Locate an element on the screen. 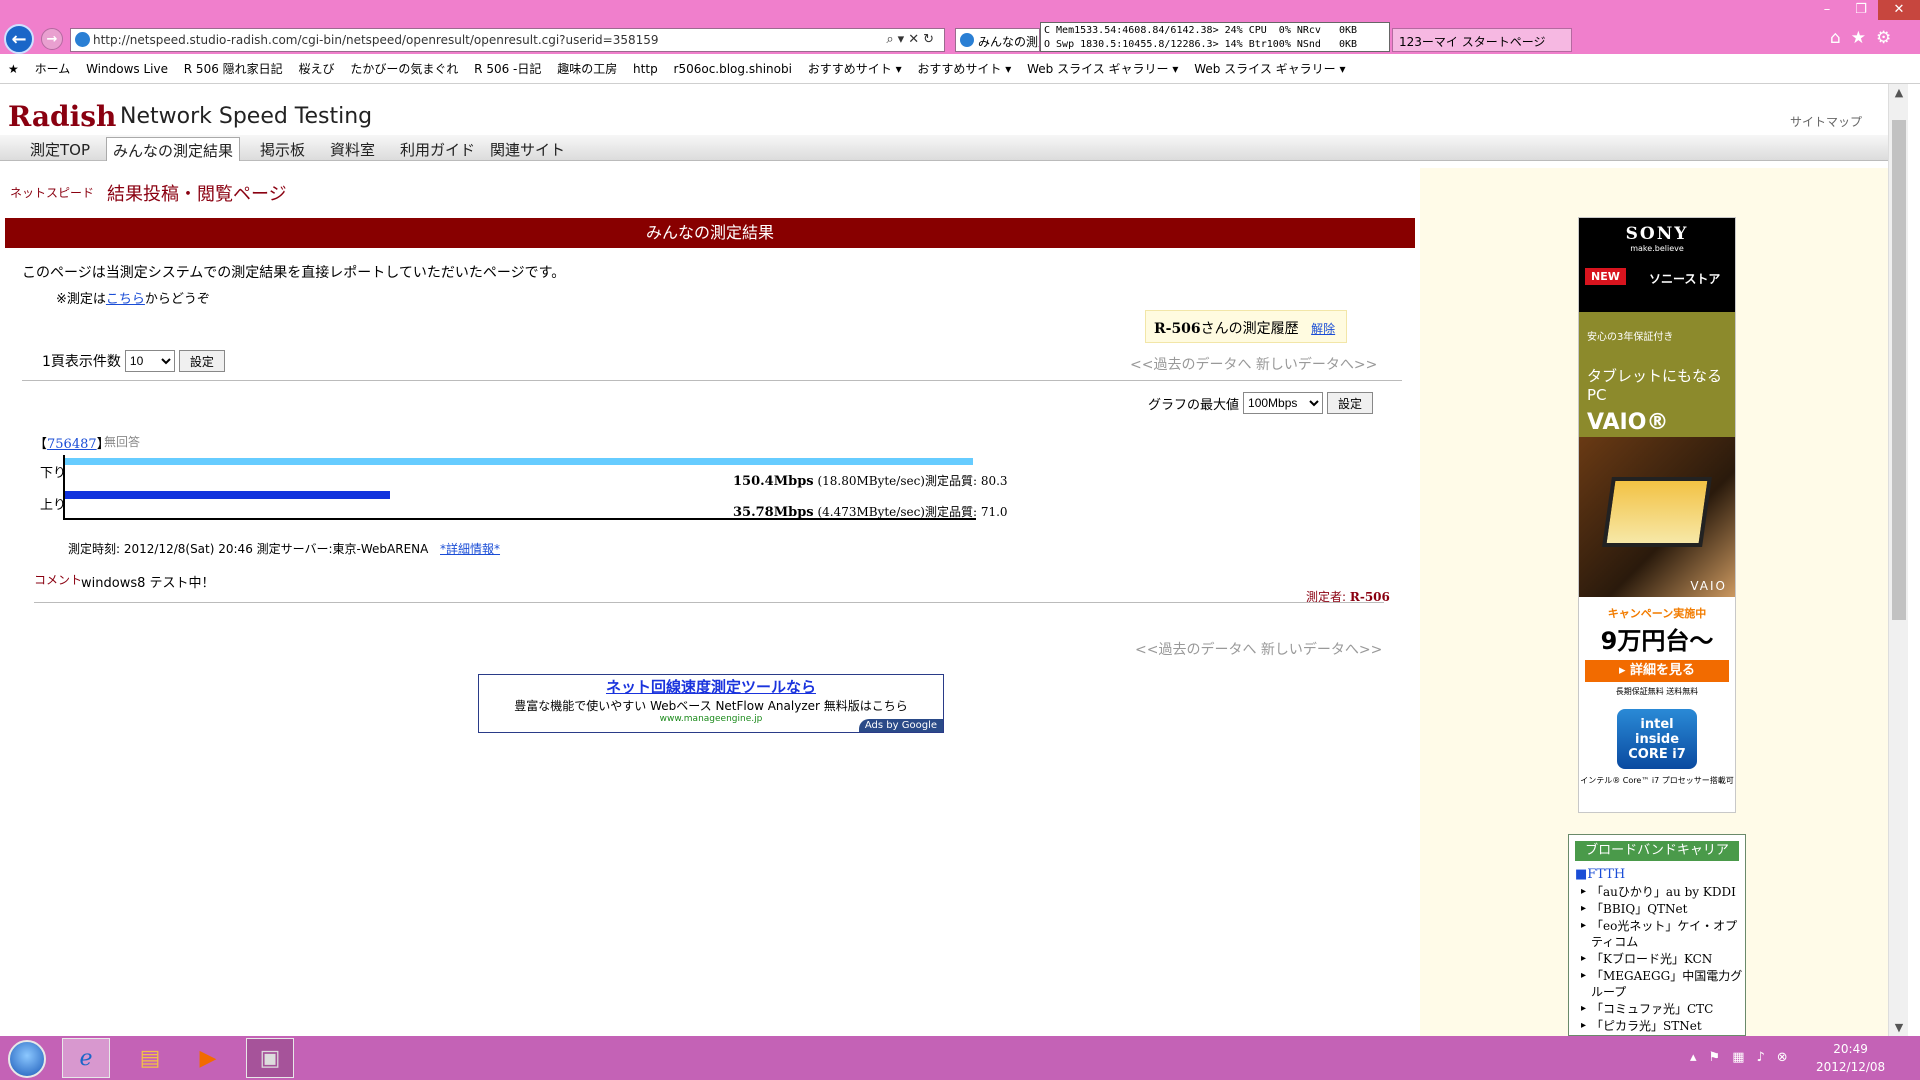  home-icon: ⌂ is located at coordinates (1840, 38).